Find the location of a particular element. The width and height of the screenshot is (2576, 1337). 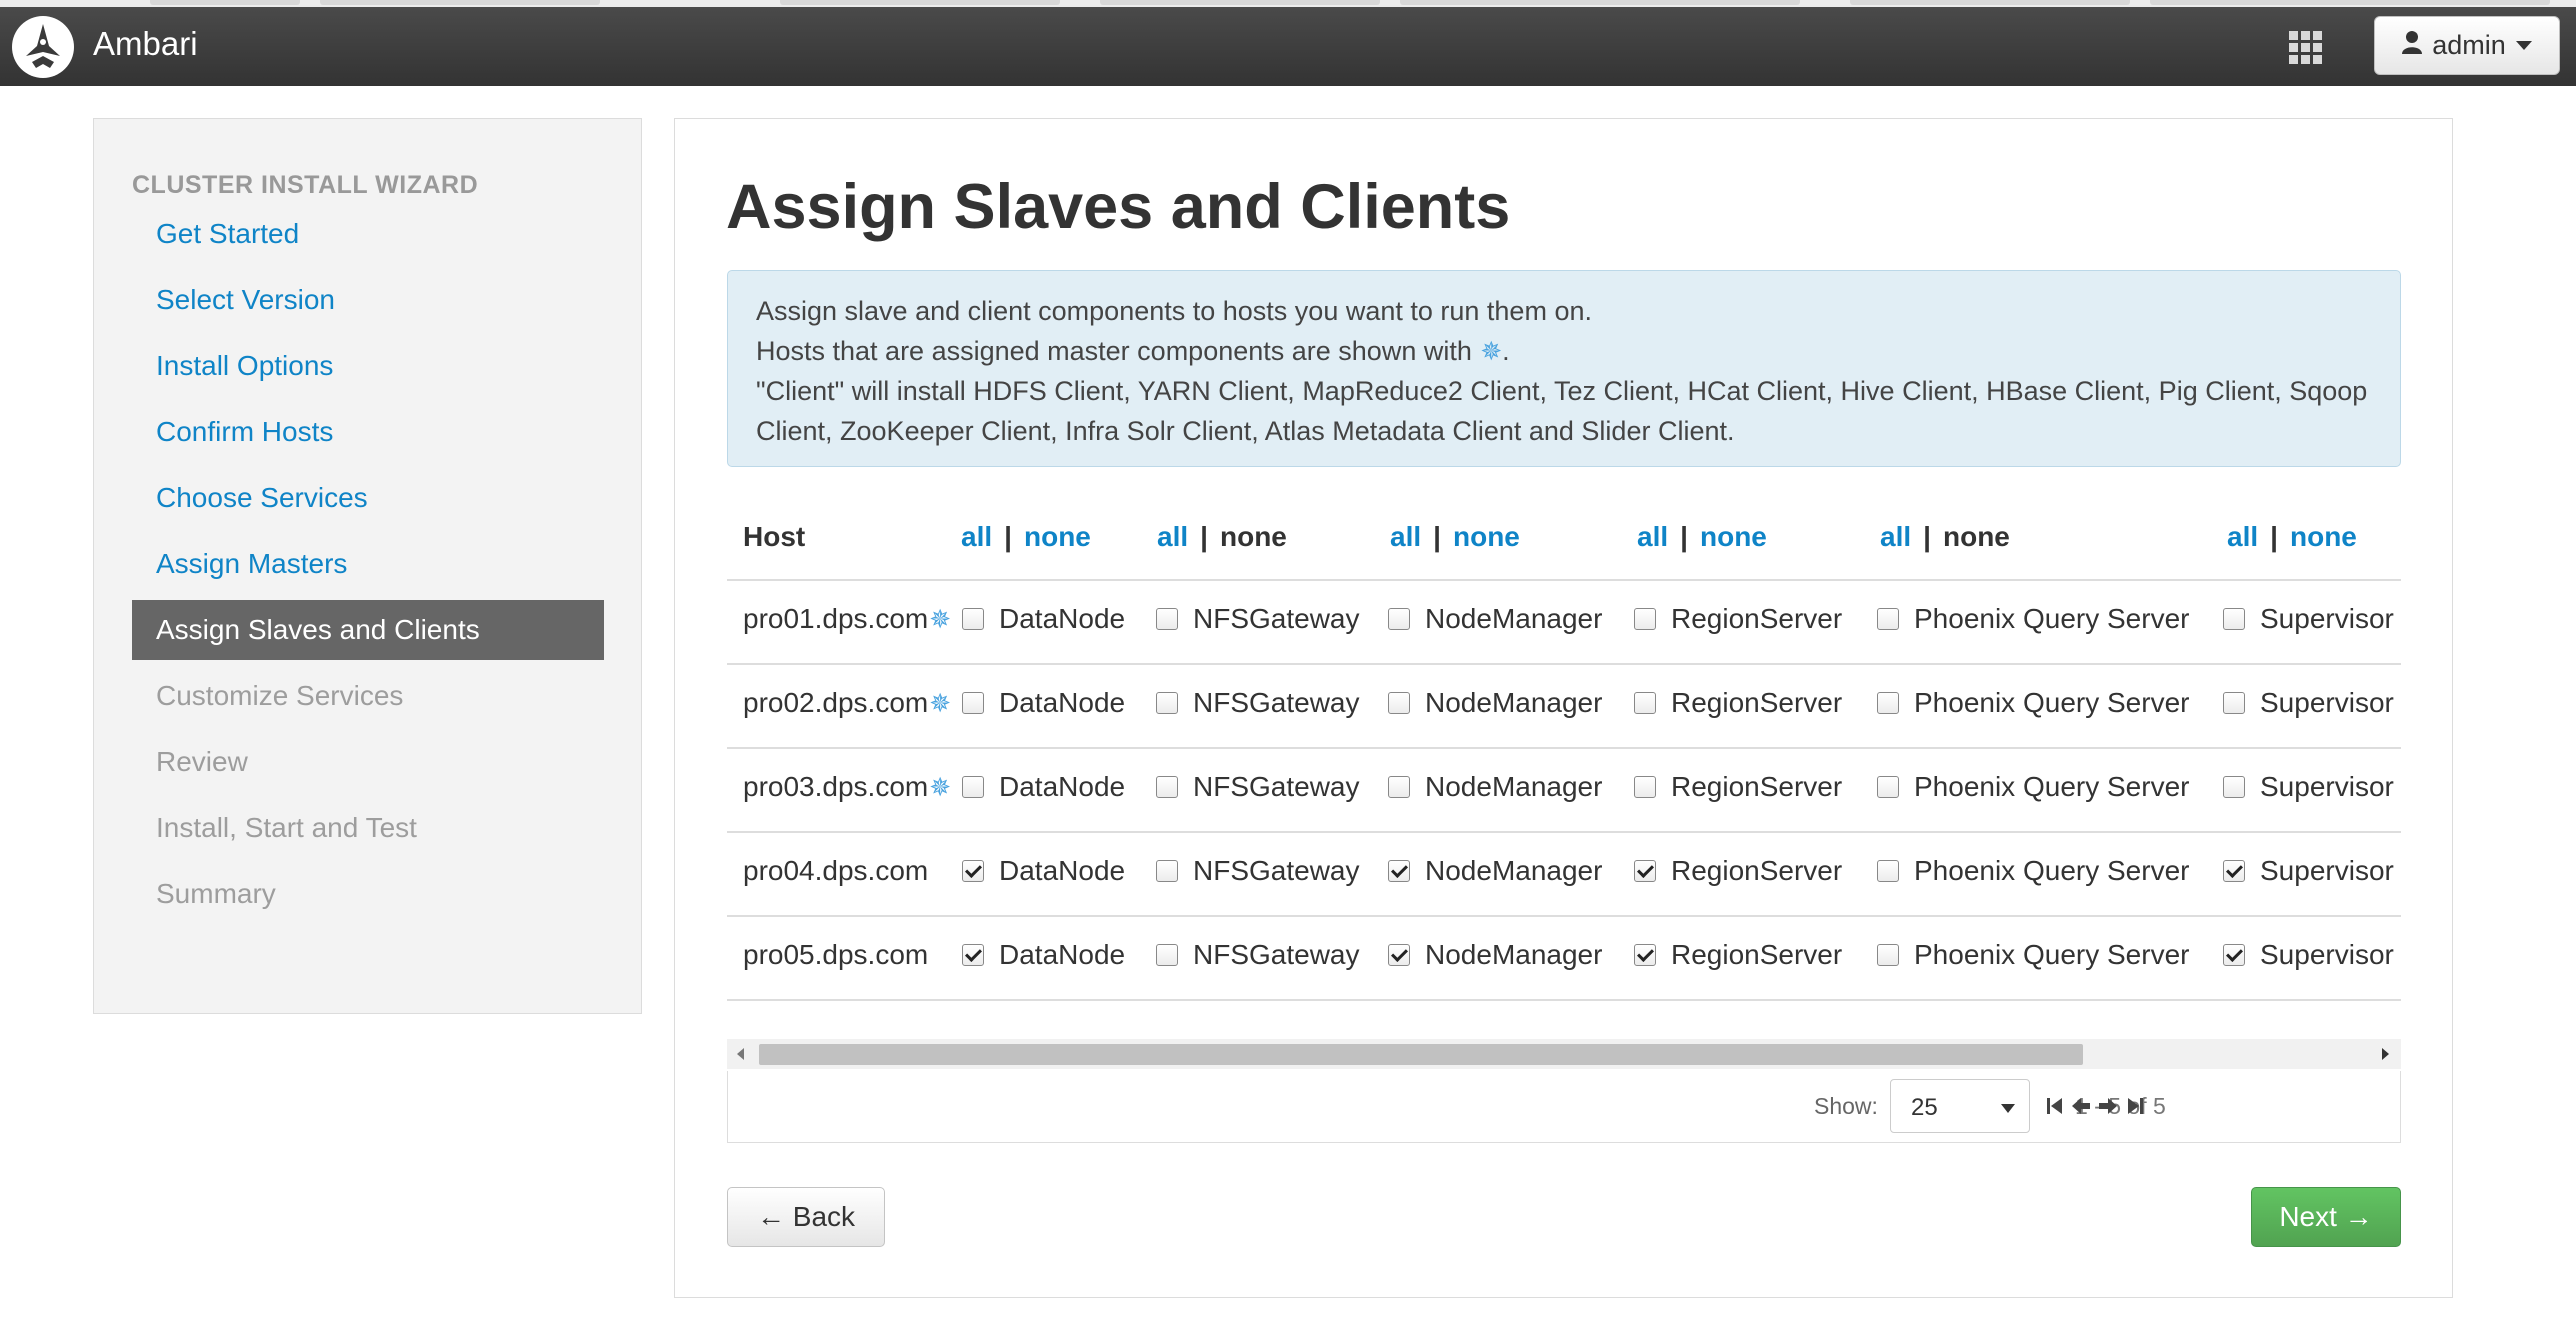

ambari-logo-icon is located at coordinates (43, 47).